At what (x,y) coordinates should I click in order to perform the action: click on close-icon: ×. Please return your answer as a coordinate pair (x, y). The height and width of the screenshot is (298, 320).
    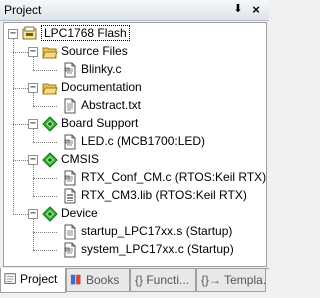
    Looking at the image, I should click on (256, 9).